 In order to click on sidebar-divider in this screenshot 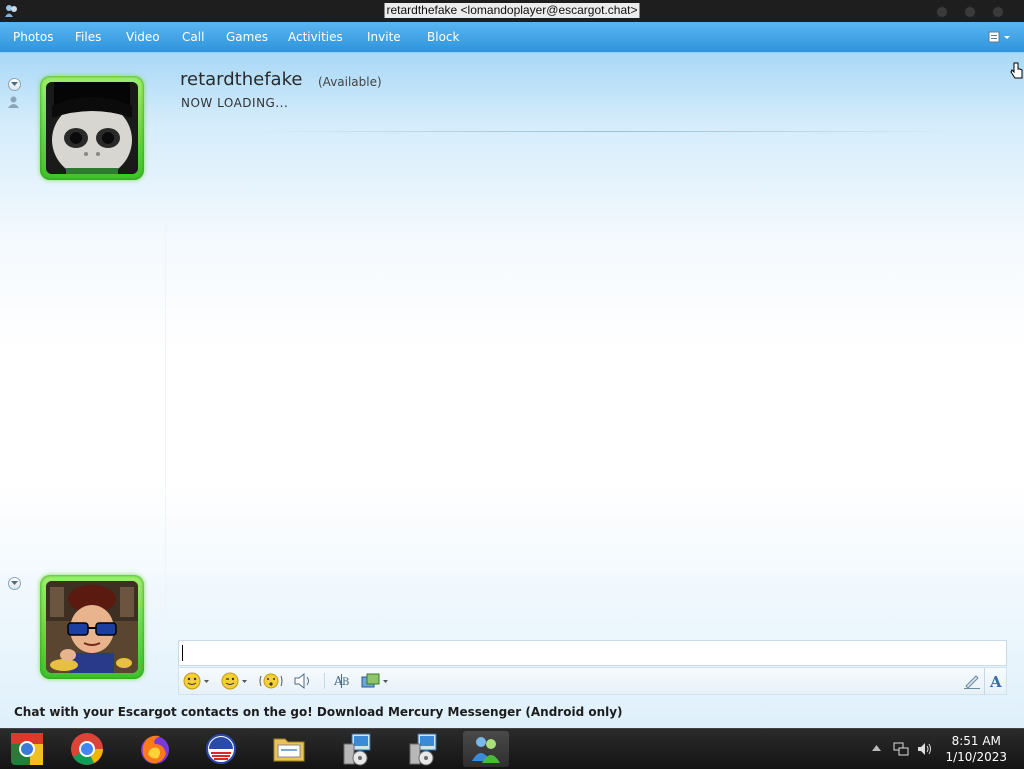, I will do `click(165, 433)`.